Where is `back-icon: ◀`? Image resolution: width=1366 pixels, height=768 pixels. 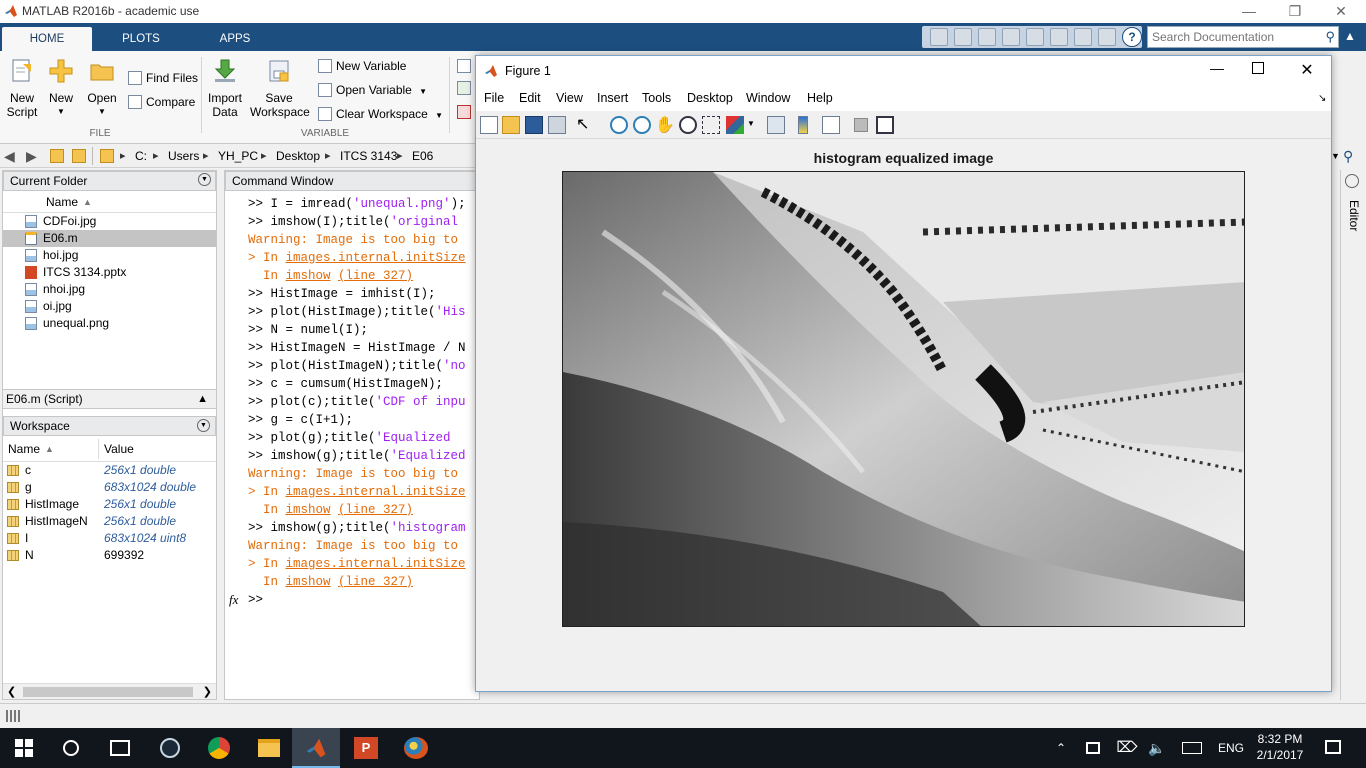 back-icon: ◀ is located at coordinates (9, 156).